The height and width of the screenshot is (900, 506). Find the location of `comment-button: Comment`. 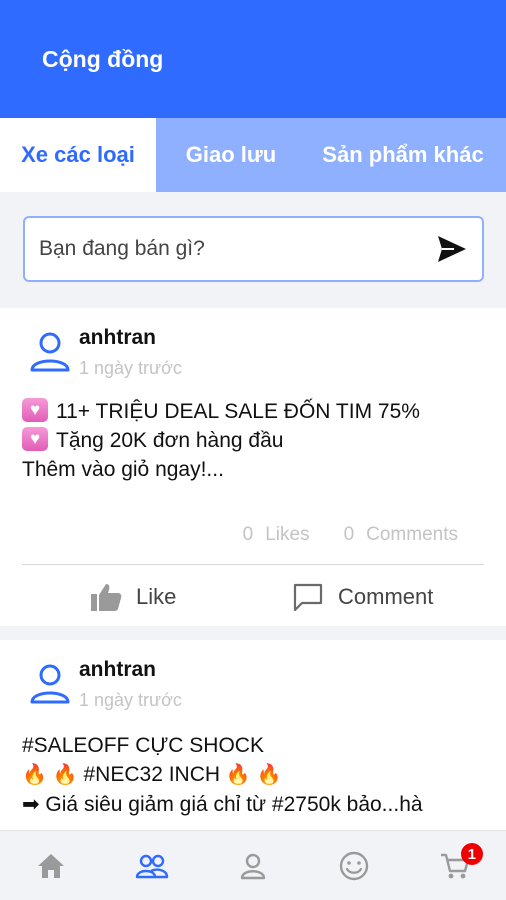

comment-button: Comment is located at coordinates (362, 597).